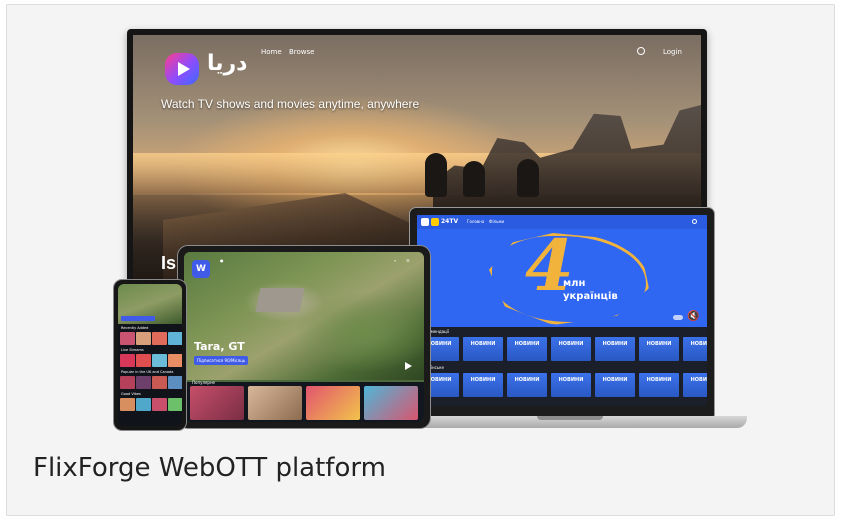 The image size is (841, 519). What do you see at coordinates (672, 52) in the screenshot?
I see `login-link: Login` at bounding box center [672, 52].